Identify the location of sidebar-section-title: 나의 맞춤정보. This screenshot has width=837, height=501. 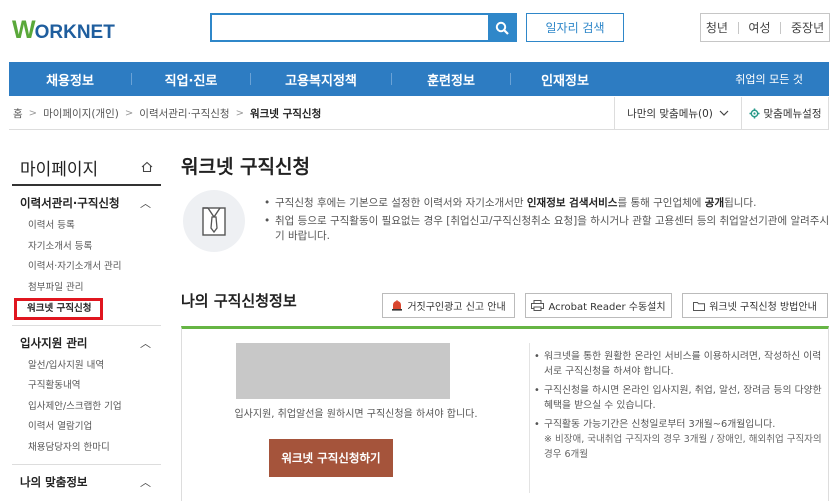
(54, 482).